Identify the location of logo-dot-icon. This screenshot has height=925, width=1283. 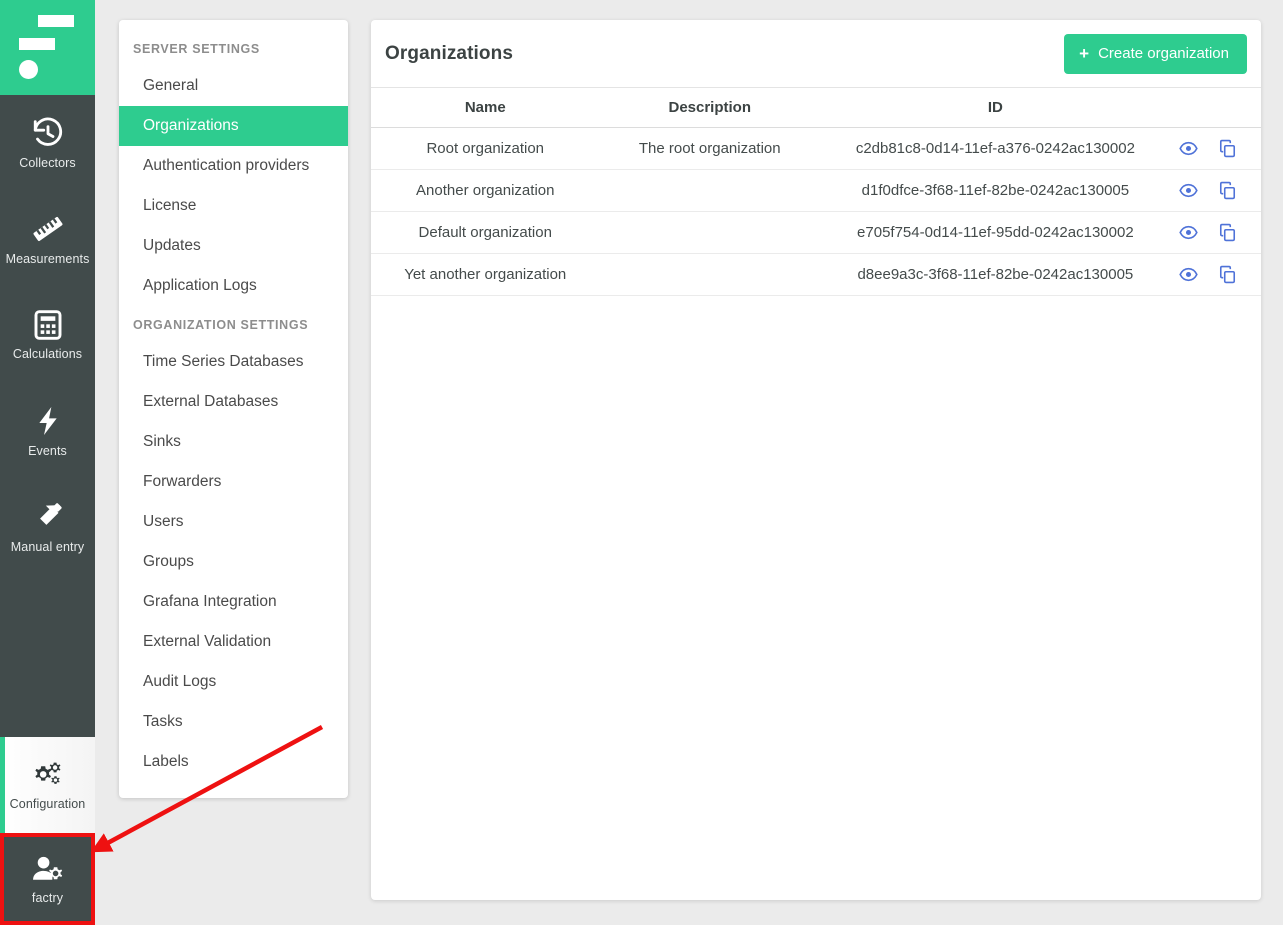
(28, 69).